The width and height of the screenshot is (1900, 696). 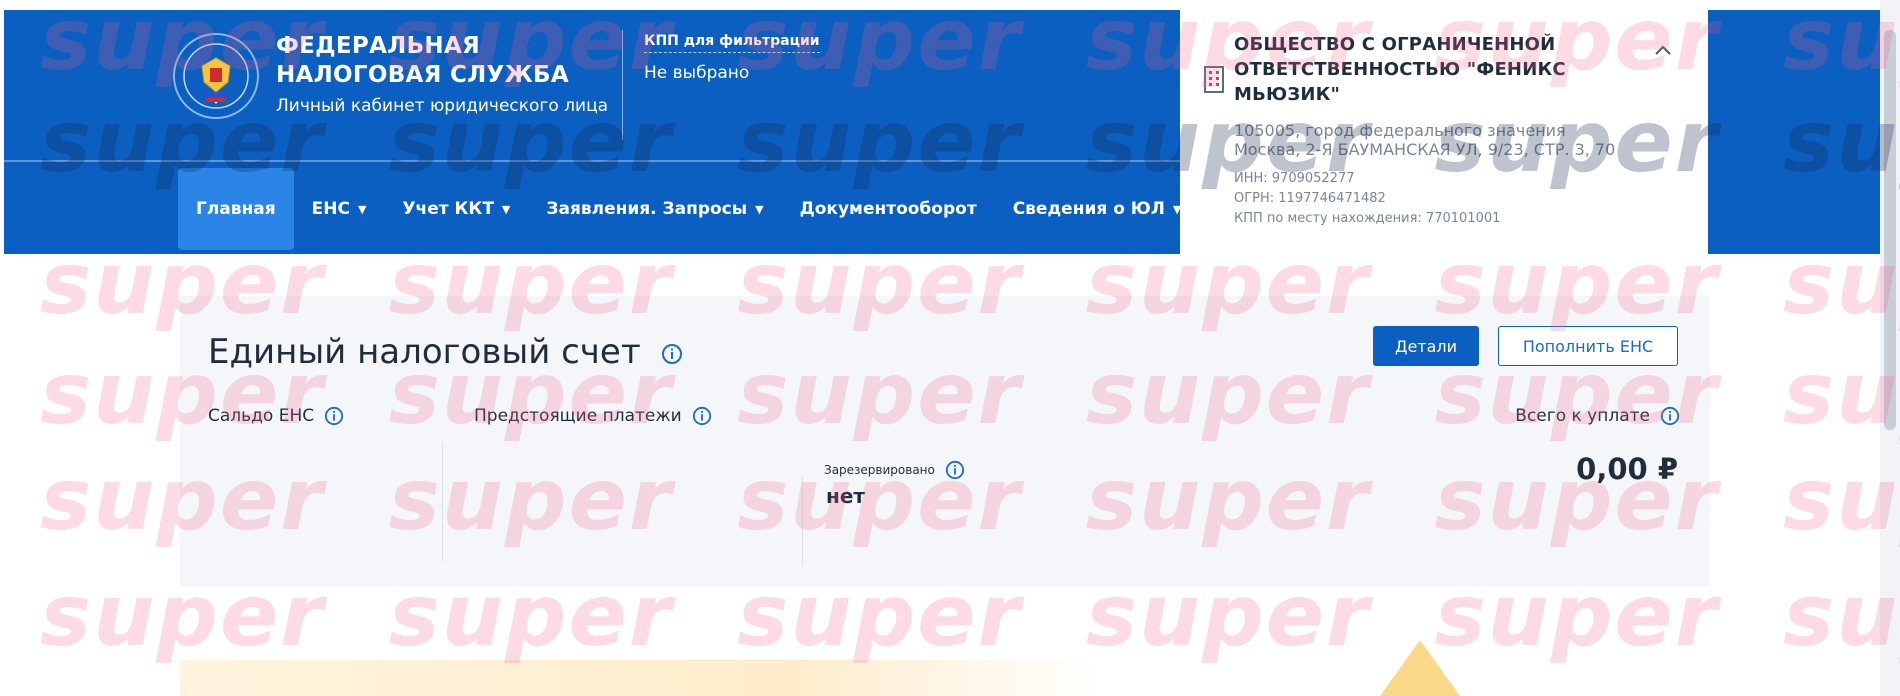 I want to click on scrollbar-thumb, so click(x=1890, y=230).